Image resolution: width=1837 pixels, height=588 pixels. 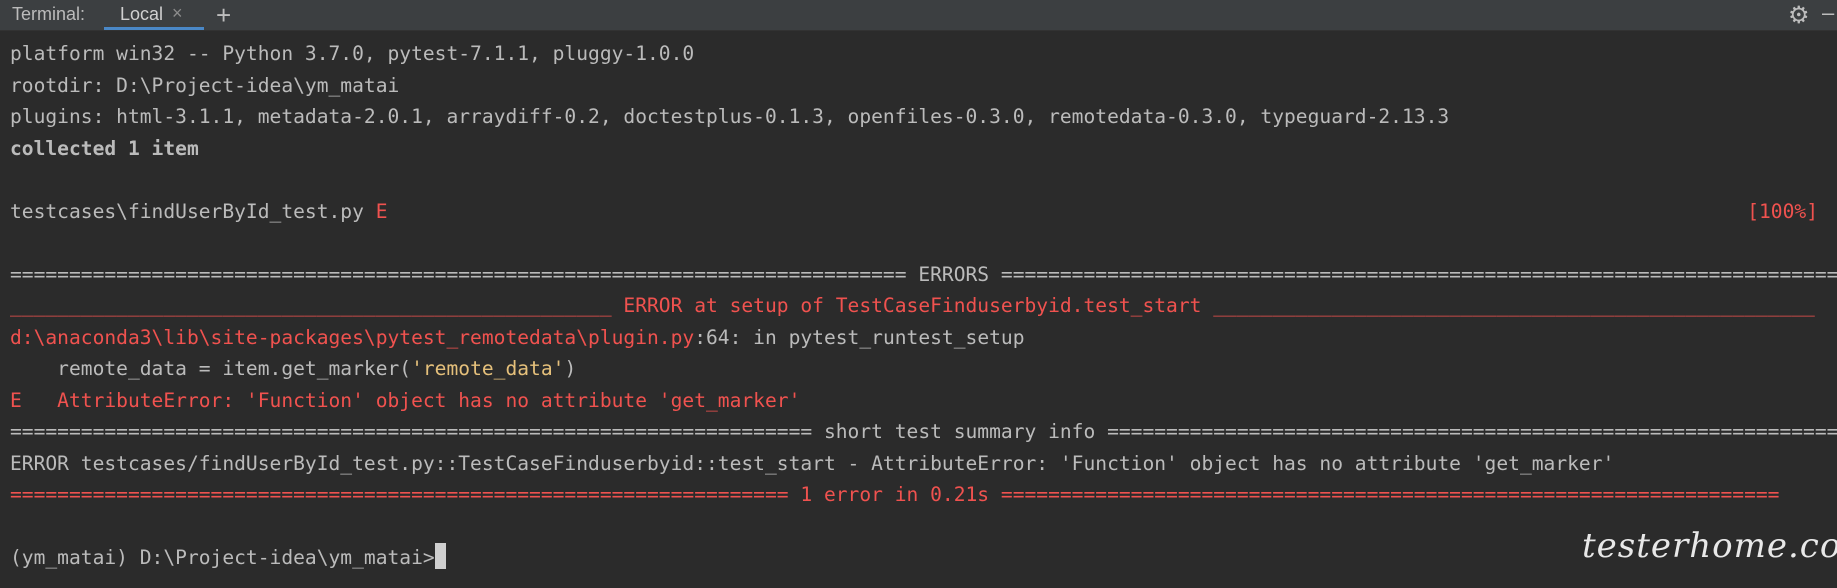 What do you see at coordinates (859, 337) in the screenshot?
I see `traceback-location: :64: in pytest_runtest_setup` at bounding box center [859, 337].